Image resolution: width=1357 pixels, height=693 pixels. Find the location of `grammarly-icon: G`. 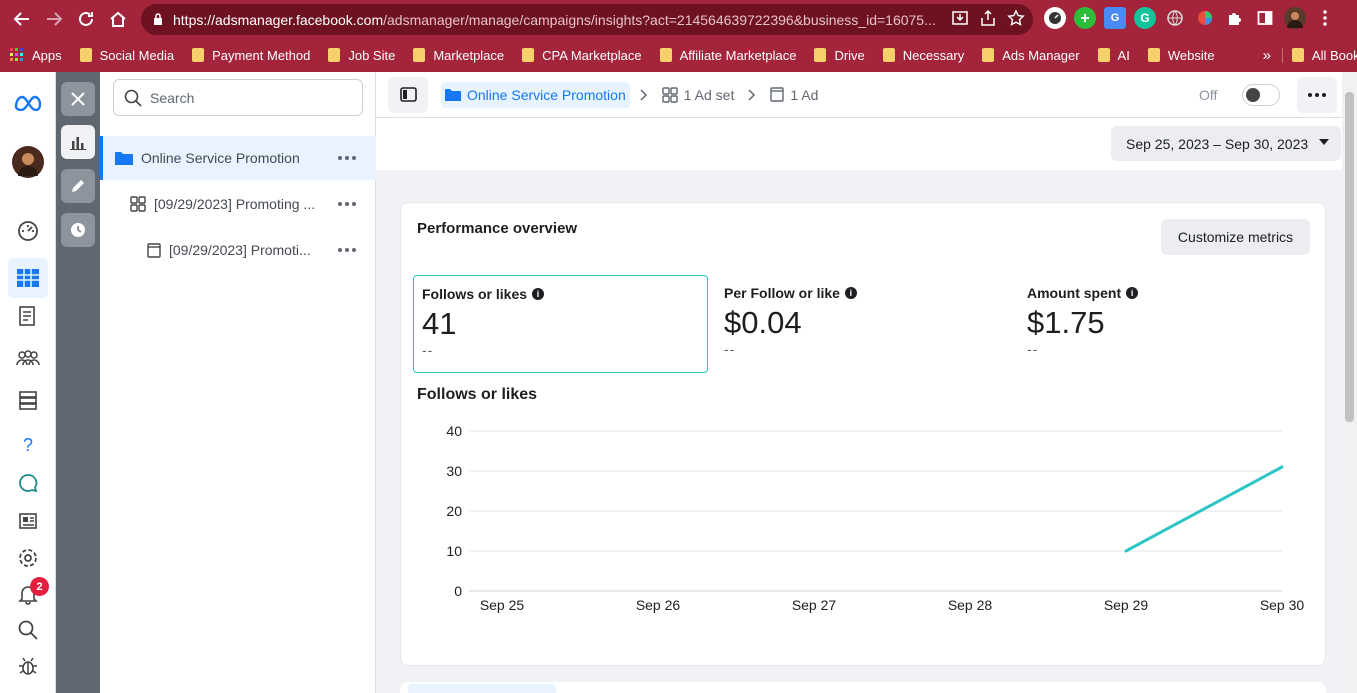

grammarly-icon: G is located at coordinates (1145, 18).